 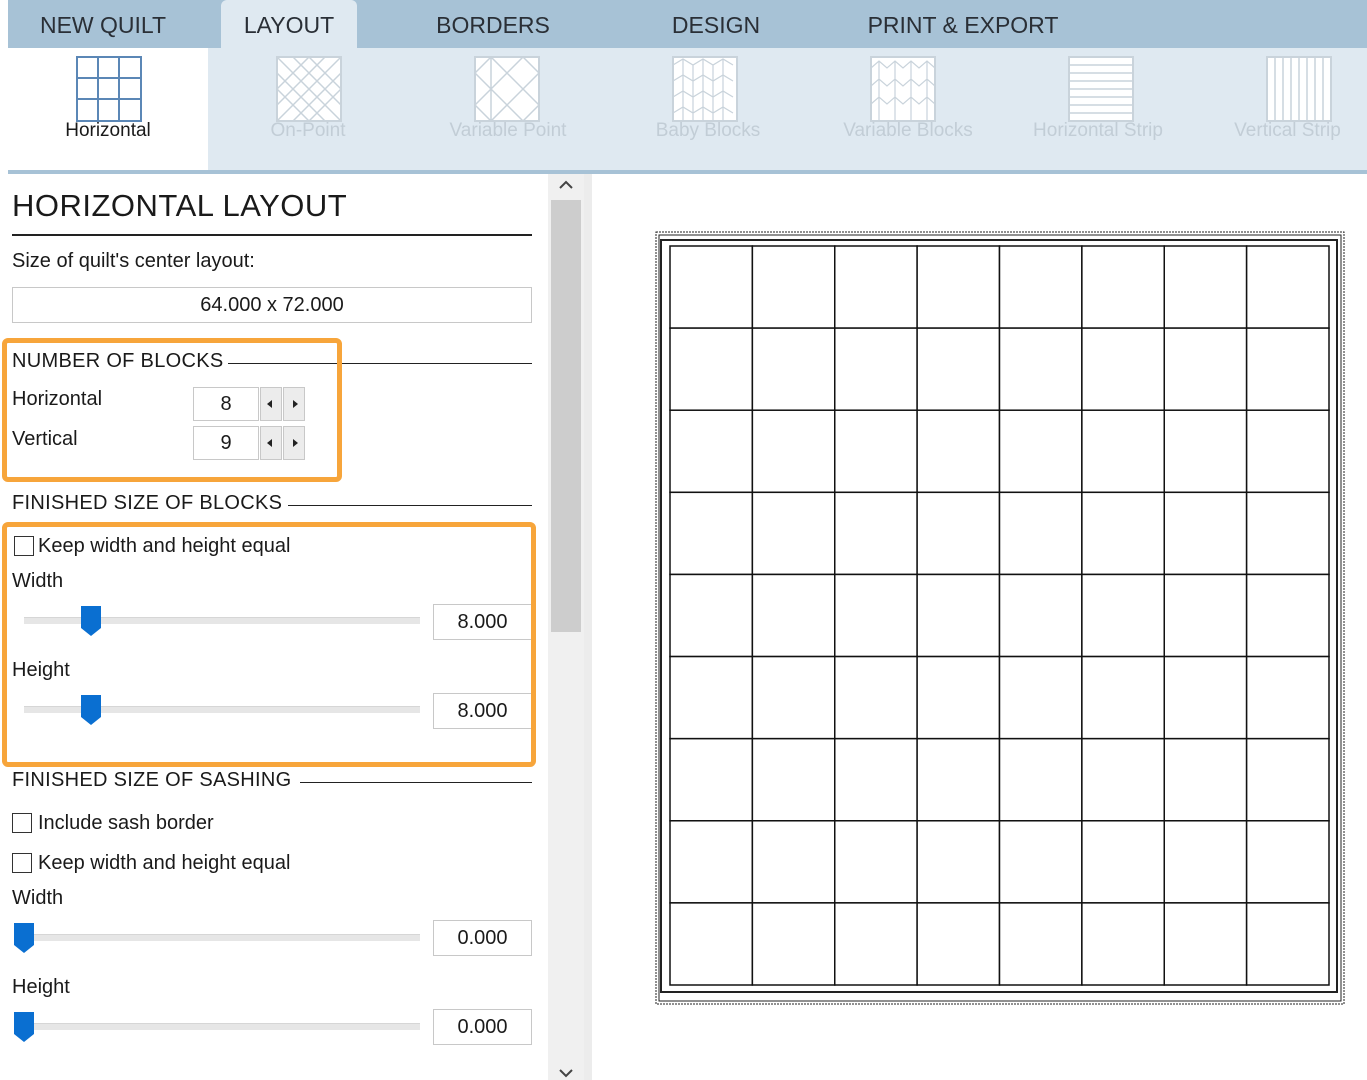 I want to click on layout-baby-blocks-button: Baby Blocks, so click(x=708, y=109).